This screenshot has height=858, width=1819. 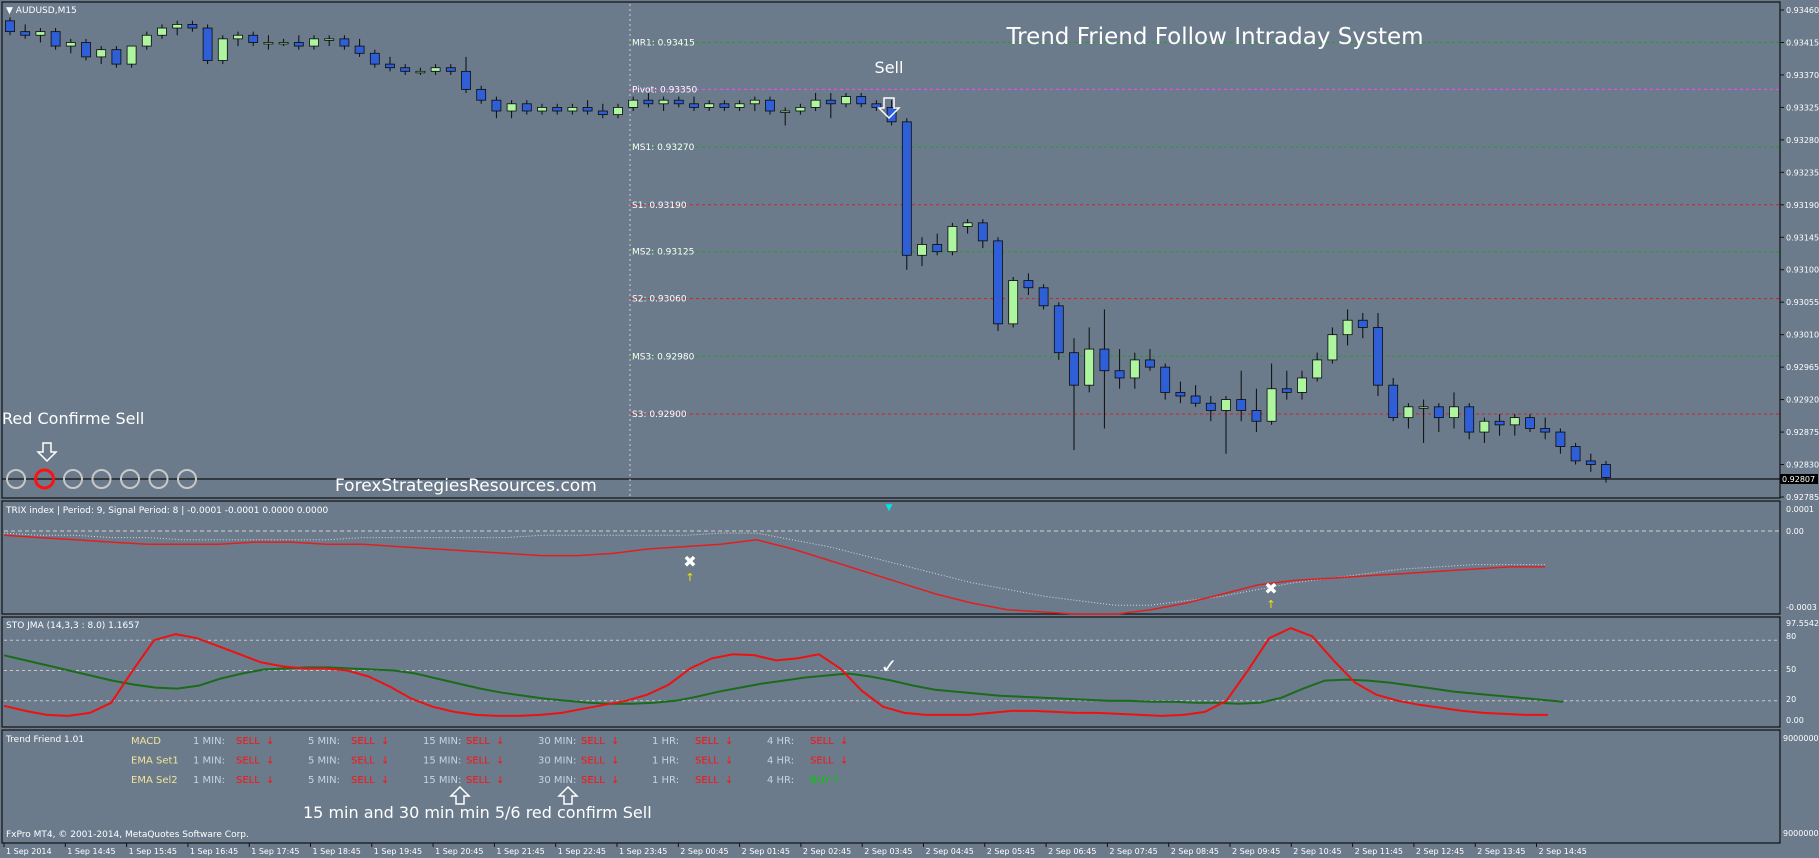 I want to click on price-tick-label: 0.93190, so click(x=1802, y=205).